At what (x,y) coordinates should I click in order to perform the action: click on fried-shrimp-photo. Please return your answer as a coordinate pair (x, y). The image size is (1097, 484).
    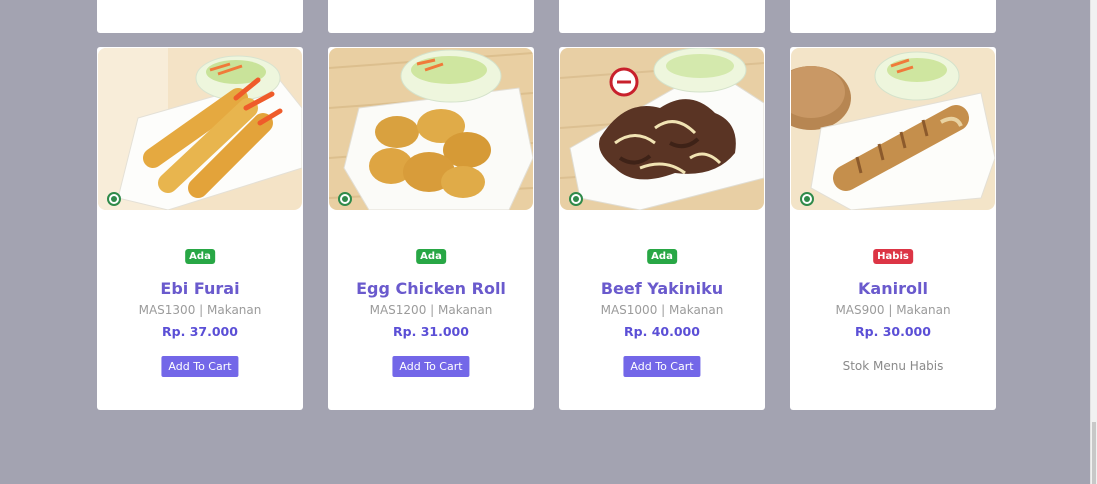
    Looking at the image, I should click on (200, 129).